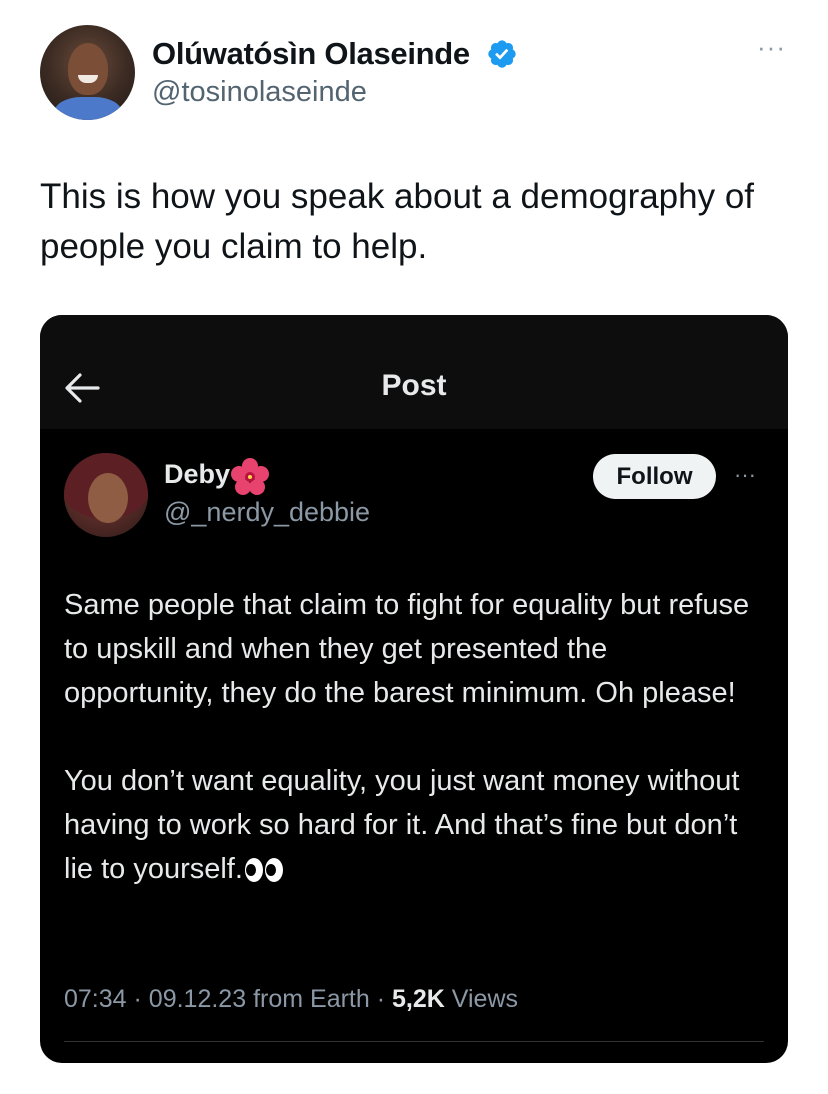  Describe the element at coordinates (87, 72) in the screenshot. I see `author-avatar` at that location.